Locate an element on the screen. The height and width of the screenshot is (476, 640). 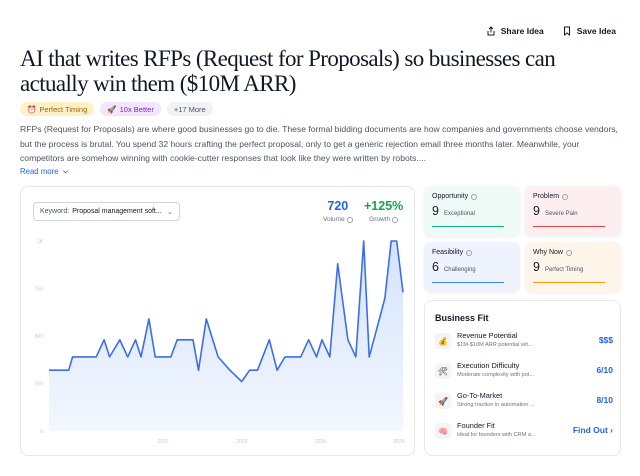
keyword-select: Keyword: Proposal management soft... ⌄ is located at coordinates (106, 211).